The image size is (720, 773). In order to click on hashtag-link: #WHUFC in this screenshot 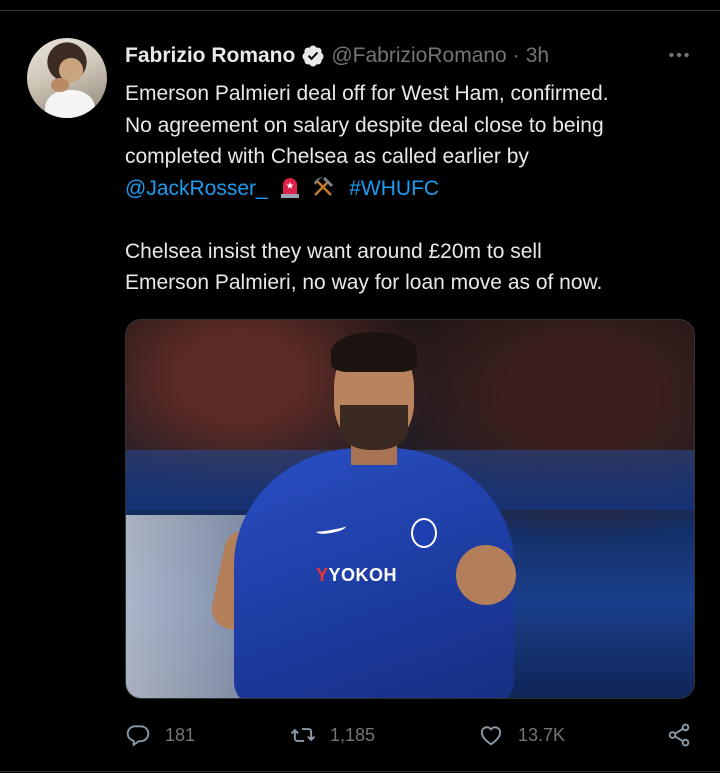, I will do `click(394, 188)`.